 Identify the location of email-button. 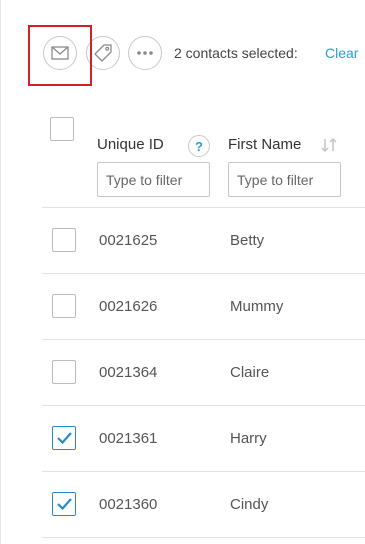
(60, 53).